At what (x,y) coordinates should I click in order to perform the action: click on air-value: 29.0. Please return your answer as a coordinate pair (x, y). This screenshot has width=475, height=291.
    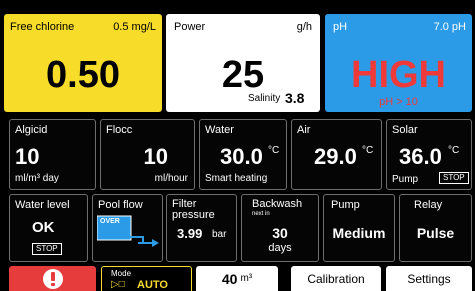
    Looking at the image, I should click on (335, 156).